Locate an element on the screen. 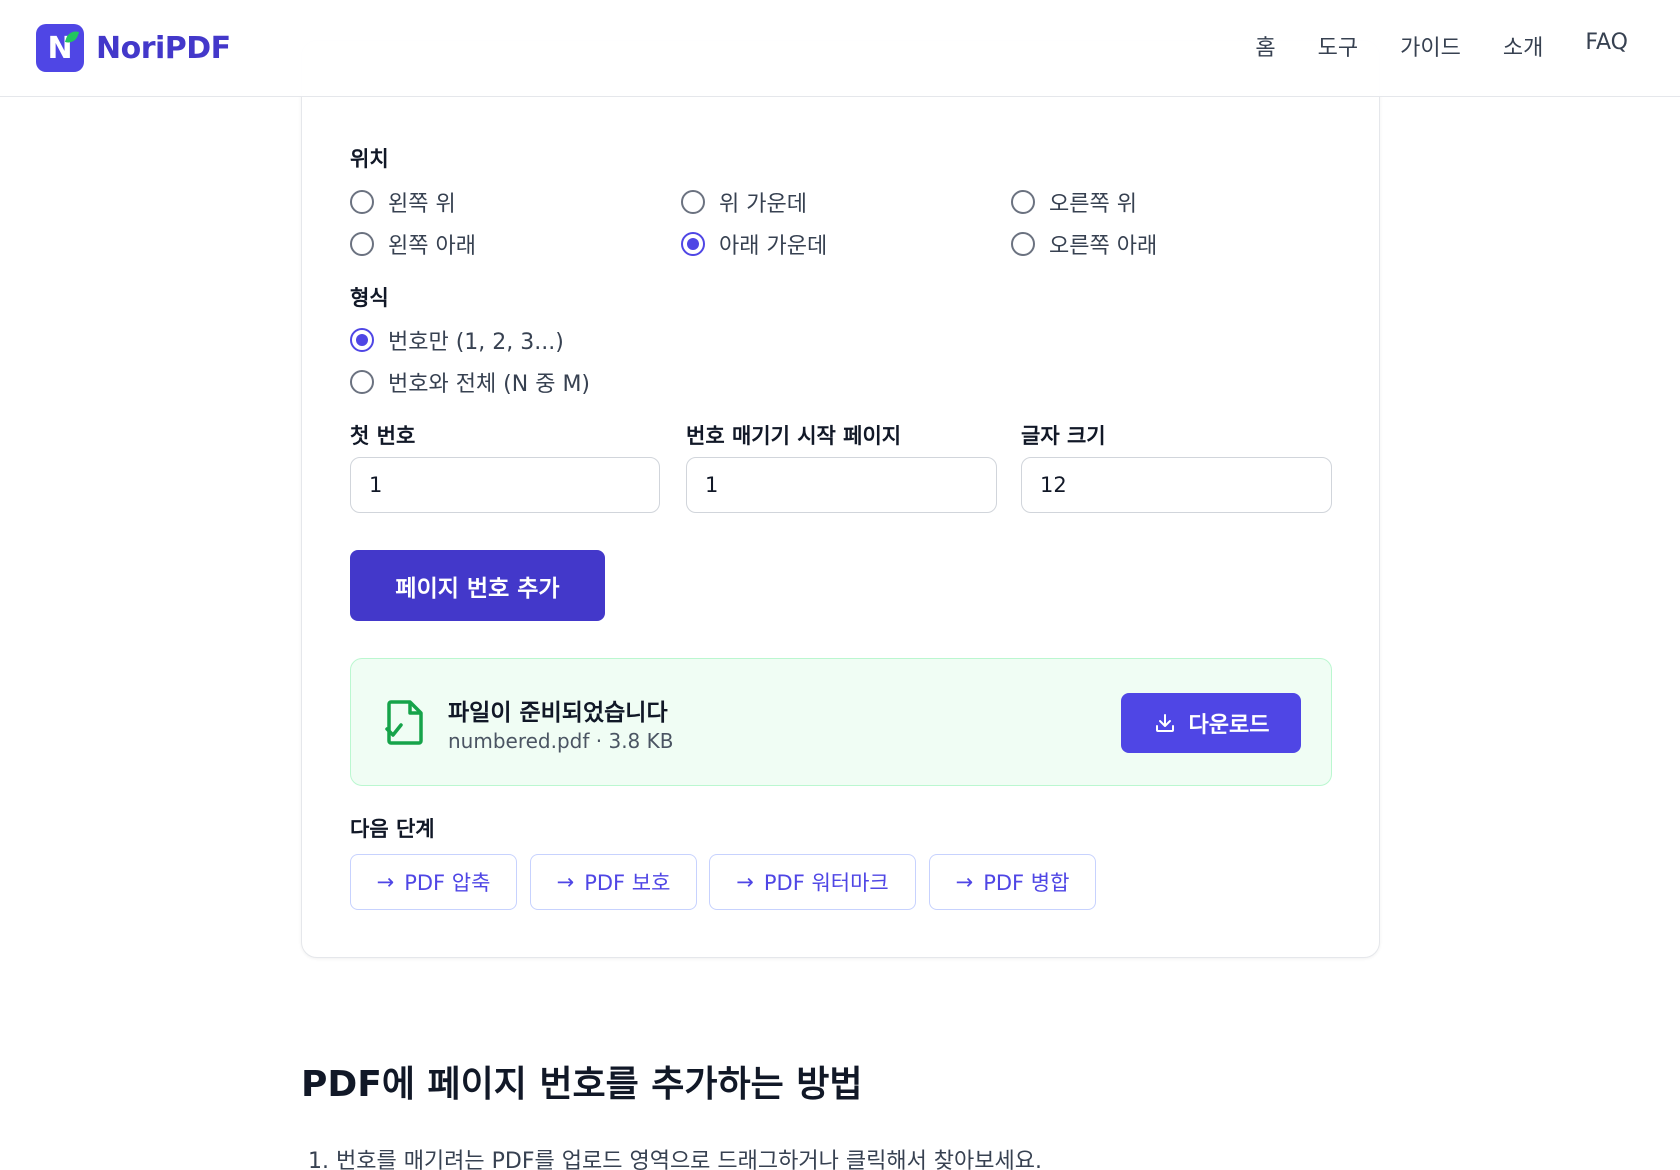 Image resolution: width=1680 pixels, height=1170 pixels. format-number-total: 번호와 전체 (N 중 M) is located at coordinates (470, 382).